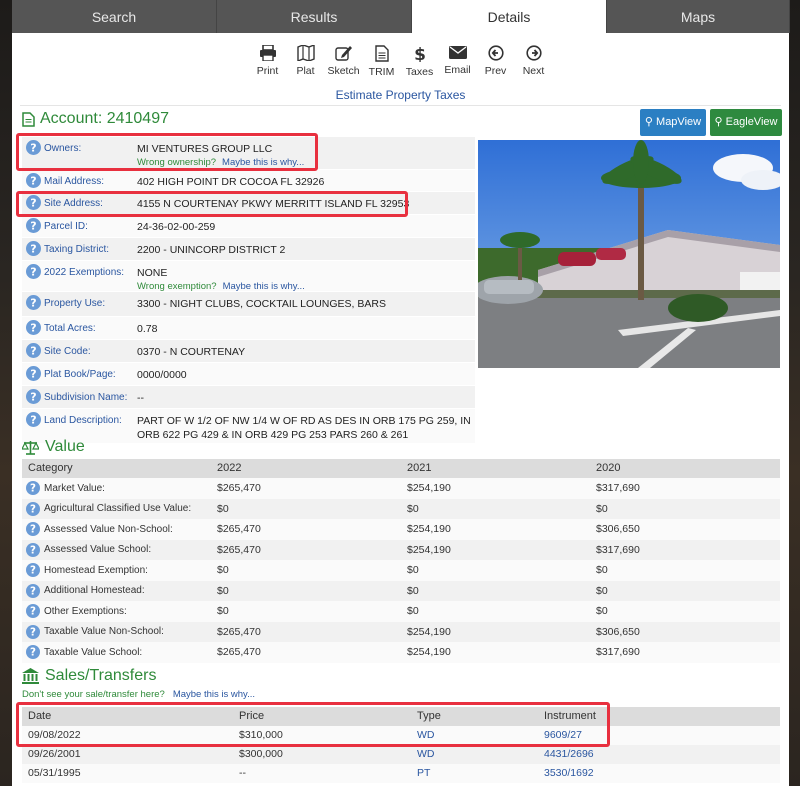  What do you see at coordinates (28, 119) in the screenshot?
I see `document-icon` at bounding box center [28, 119].